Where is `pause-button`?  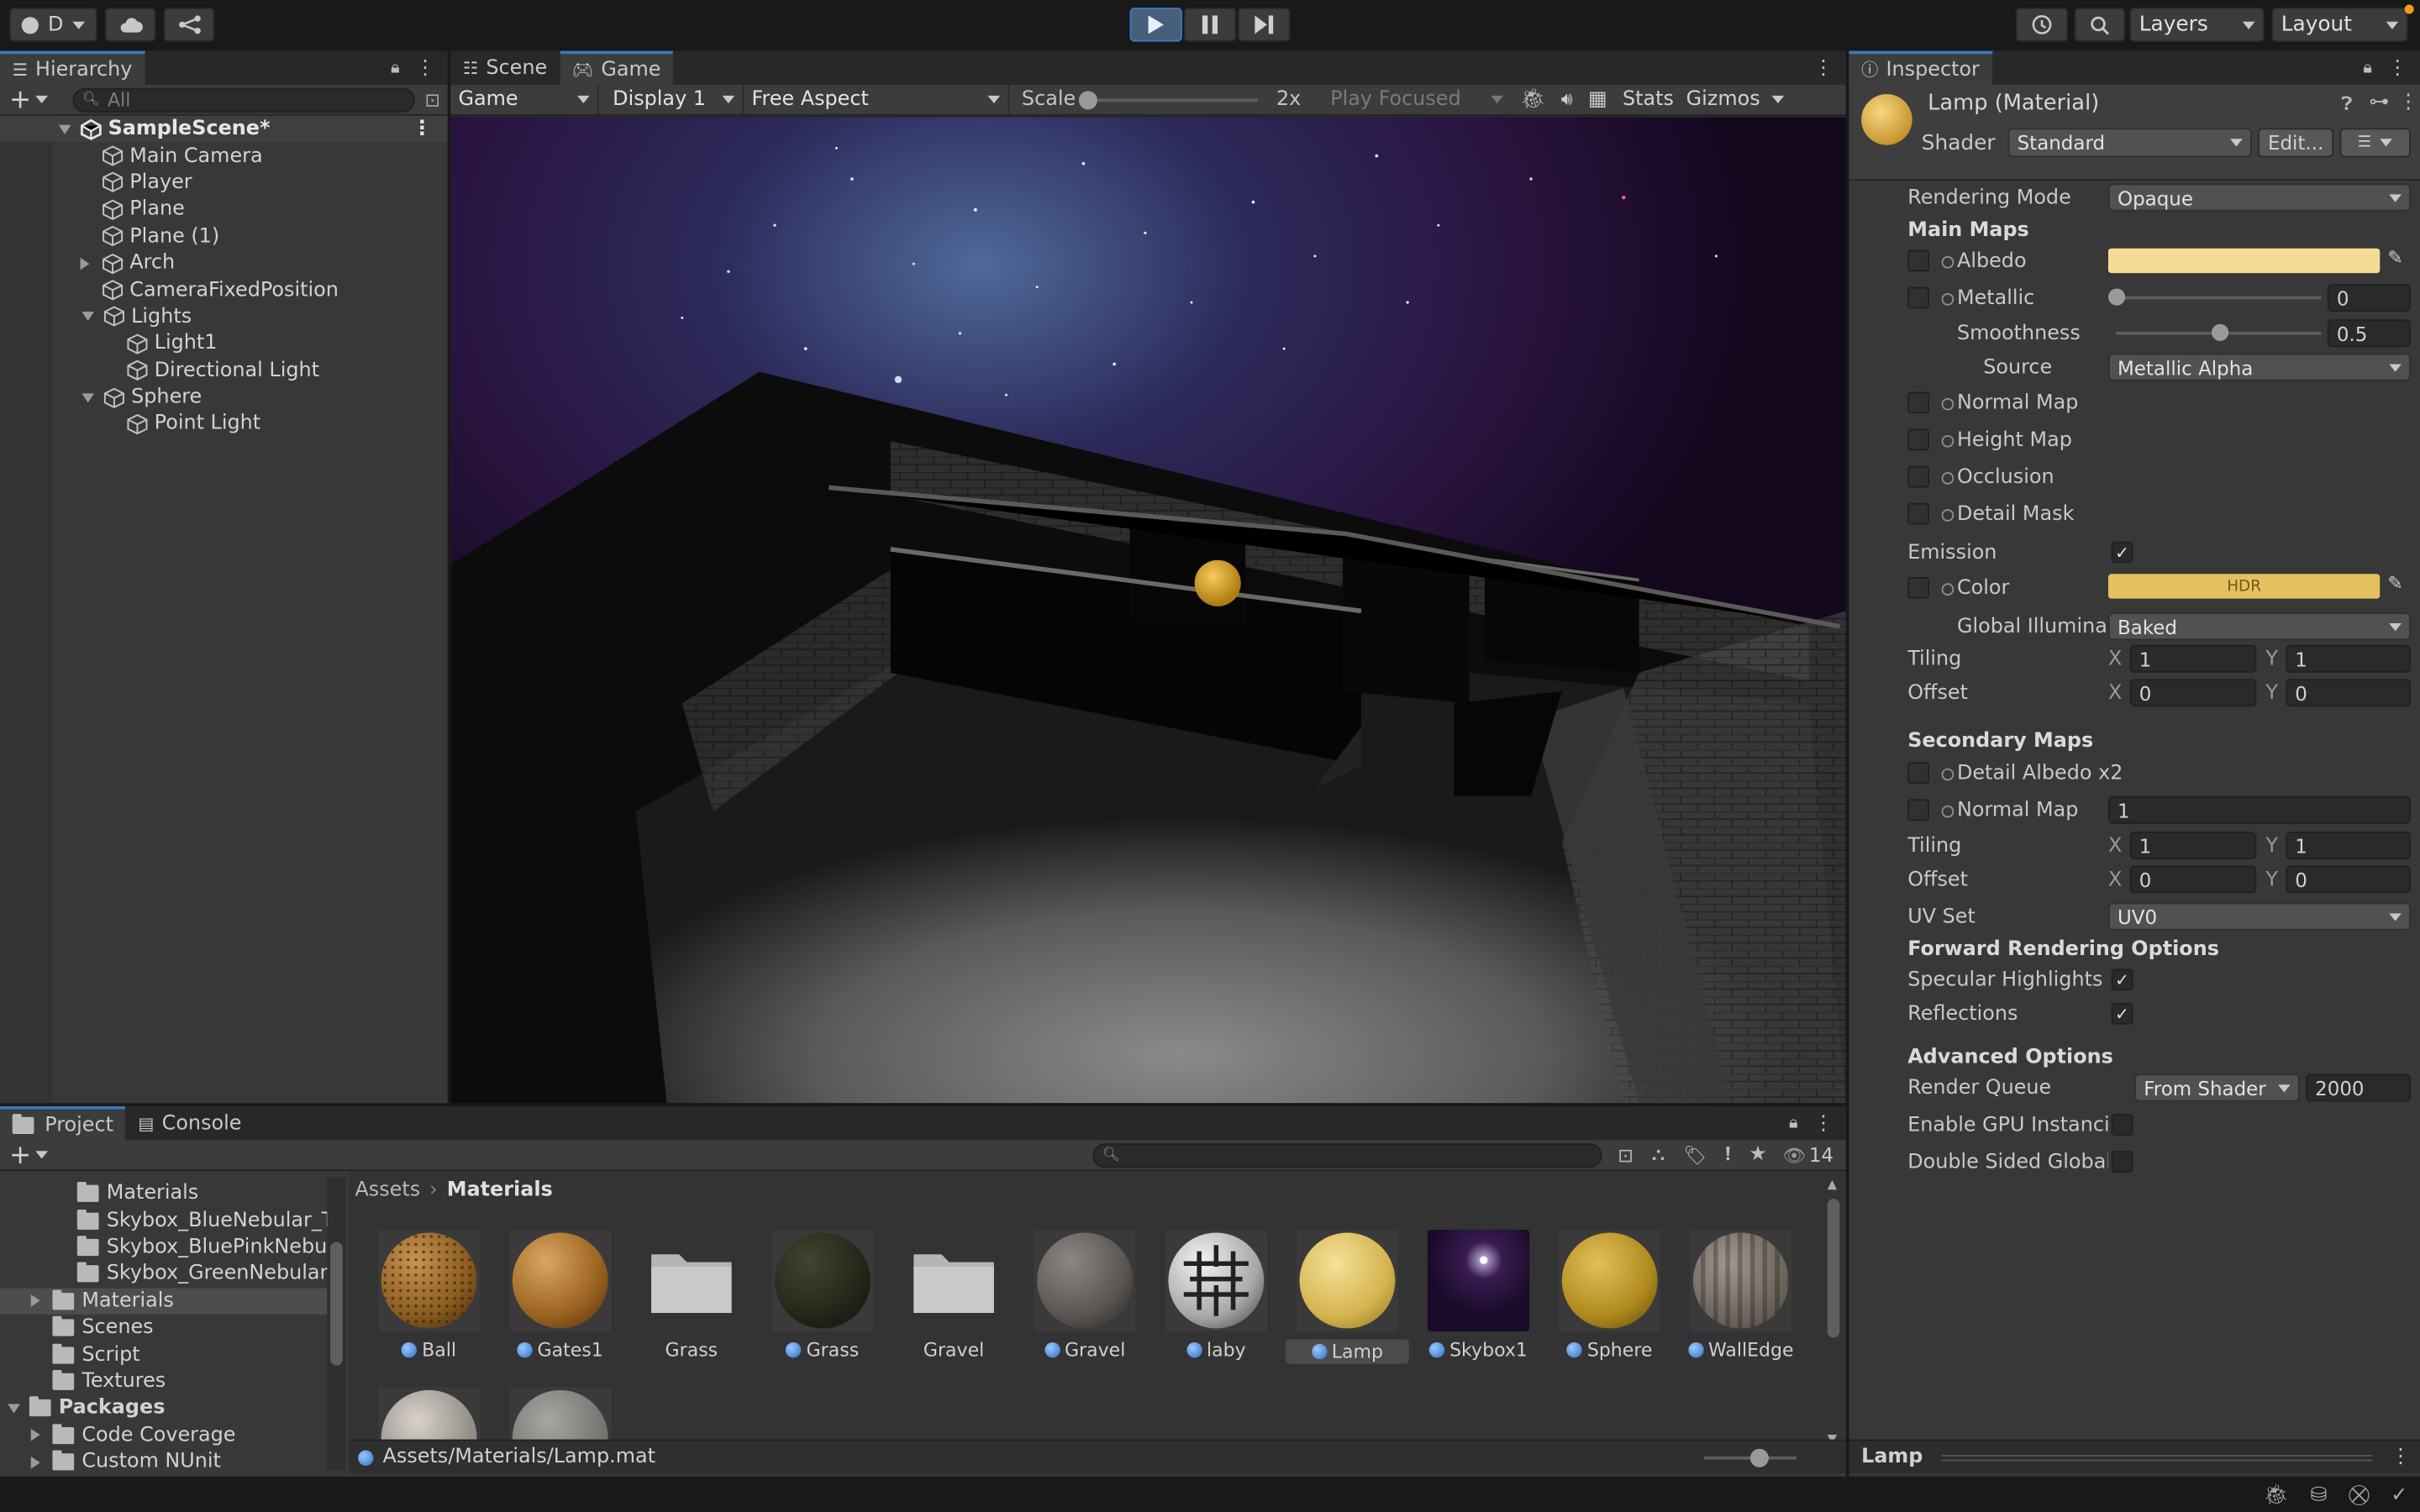
pause-button is located at coordinates (1210, 25).